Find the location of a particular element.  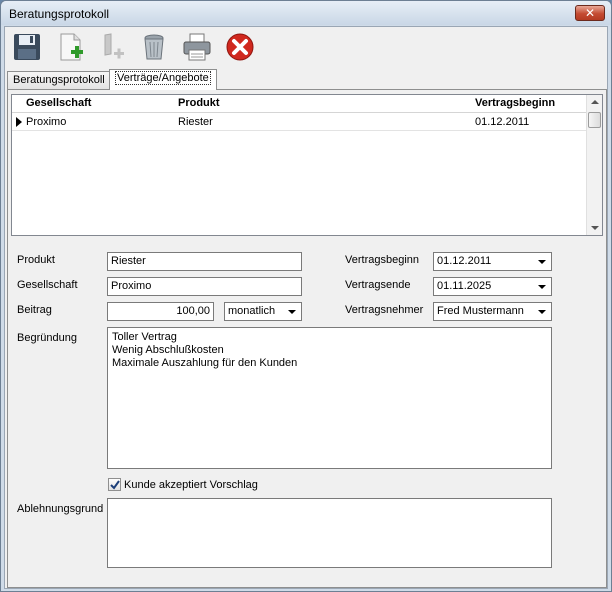

column-header-gesellschaft: Gesellschaft is located at coordinates (58, 103).